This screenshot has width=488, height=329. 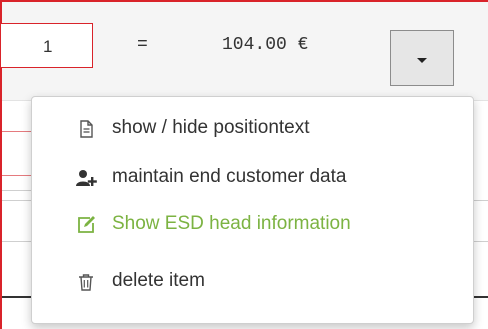 I want to click on add-user-icon, so click(x=86, y=178).